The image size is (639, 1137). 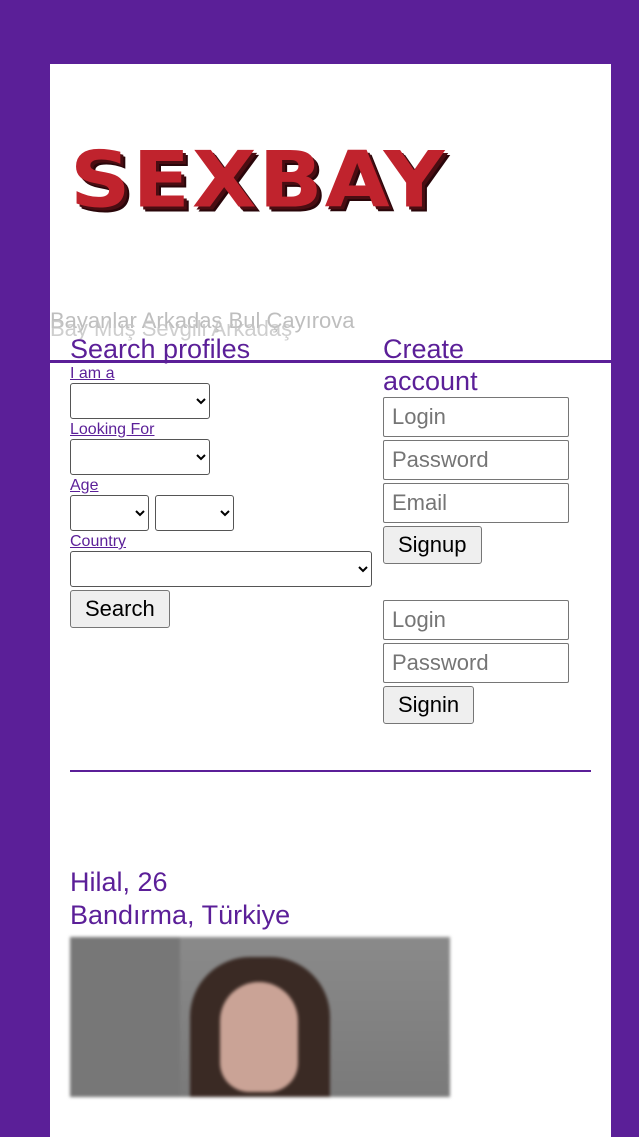 What do you see at coordinates (160, 349) in the screenshot?
I see `search-title: Search profiles` at bounding box center [160, 349].